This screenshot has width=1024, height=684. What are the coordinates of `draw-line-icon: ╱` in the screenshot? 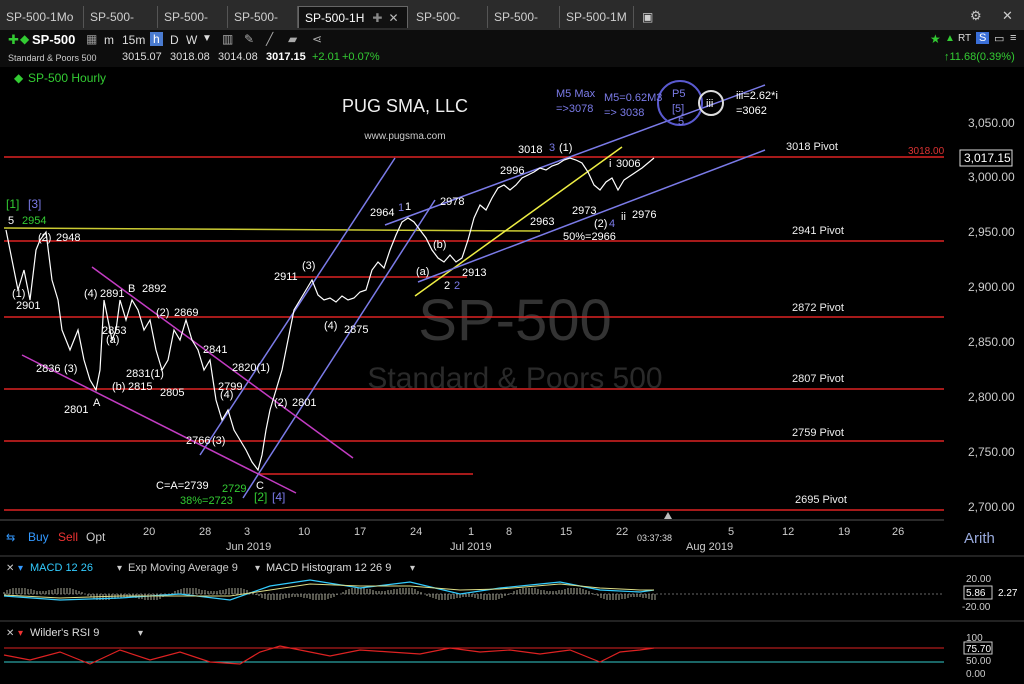 It's located at (269, 39).